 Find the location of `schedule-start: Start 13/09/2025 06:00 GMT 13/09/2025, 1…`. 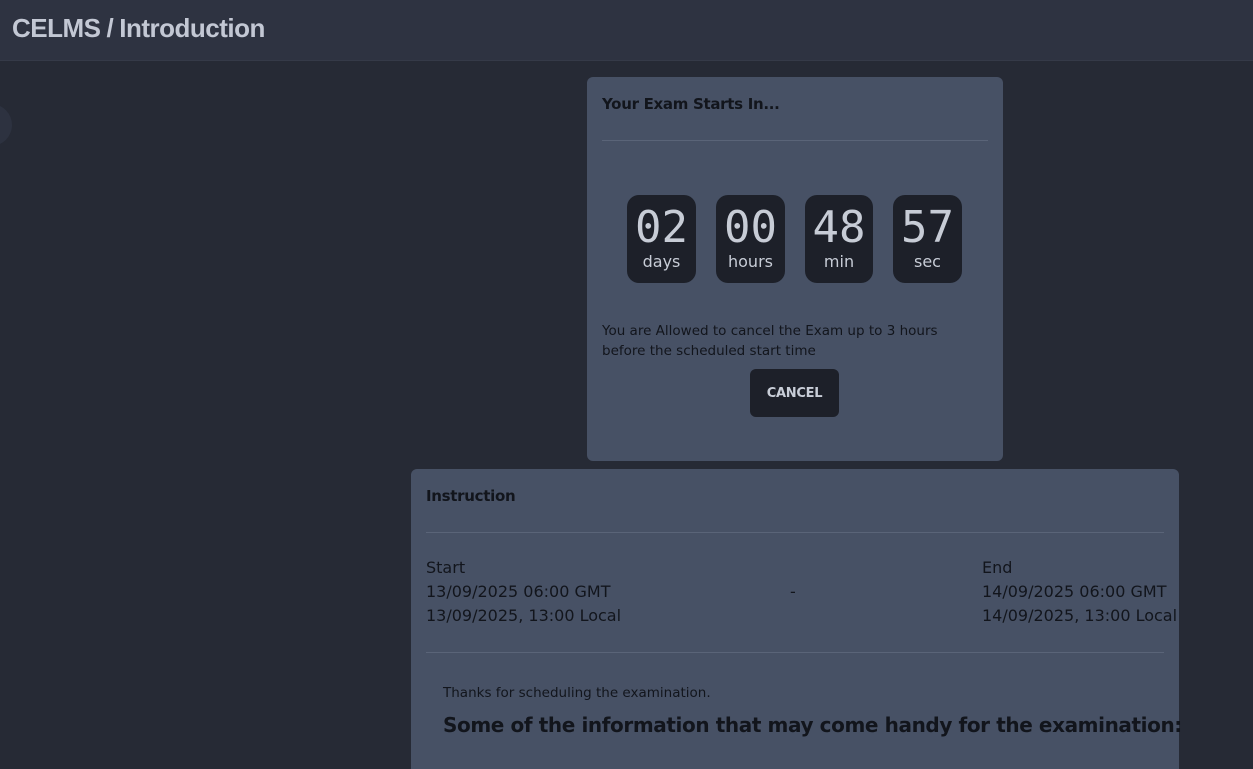

schedule-start: Start 13/09/2025 06:00 GMT 13/09/2025, 1… is located at coordinates (523, 592).